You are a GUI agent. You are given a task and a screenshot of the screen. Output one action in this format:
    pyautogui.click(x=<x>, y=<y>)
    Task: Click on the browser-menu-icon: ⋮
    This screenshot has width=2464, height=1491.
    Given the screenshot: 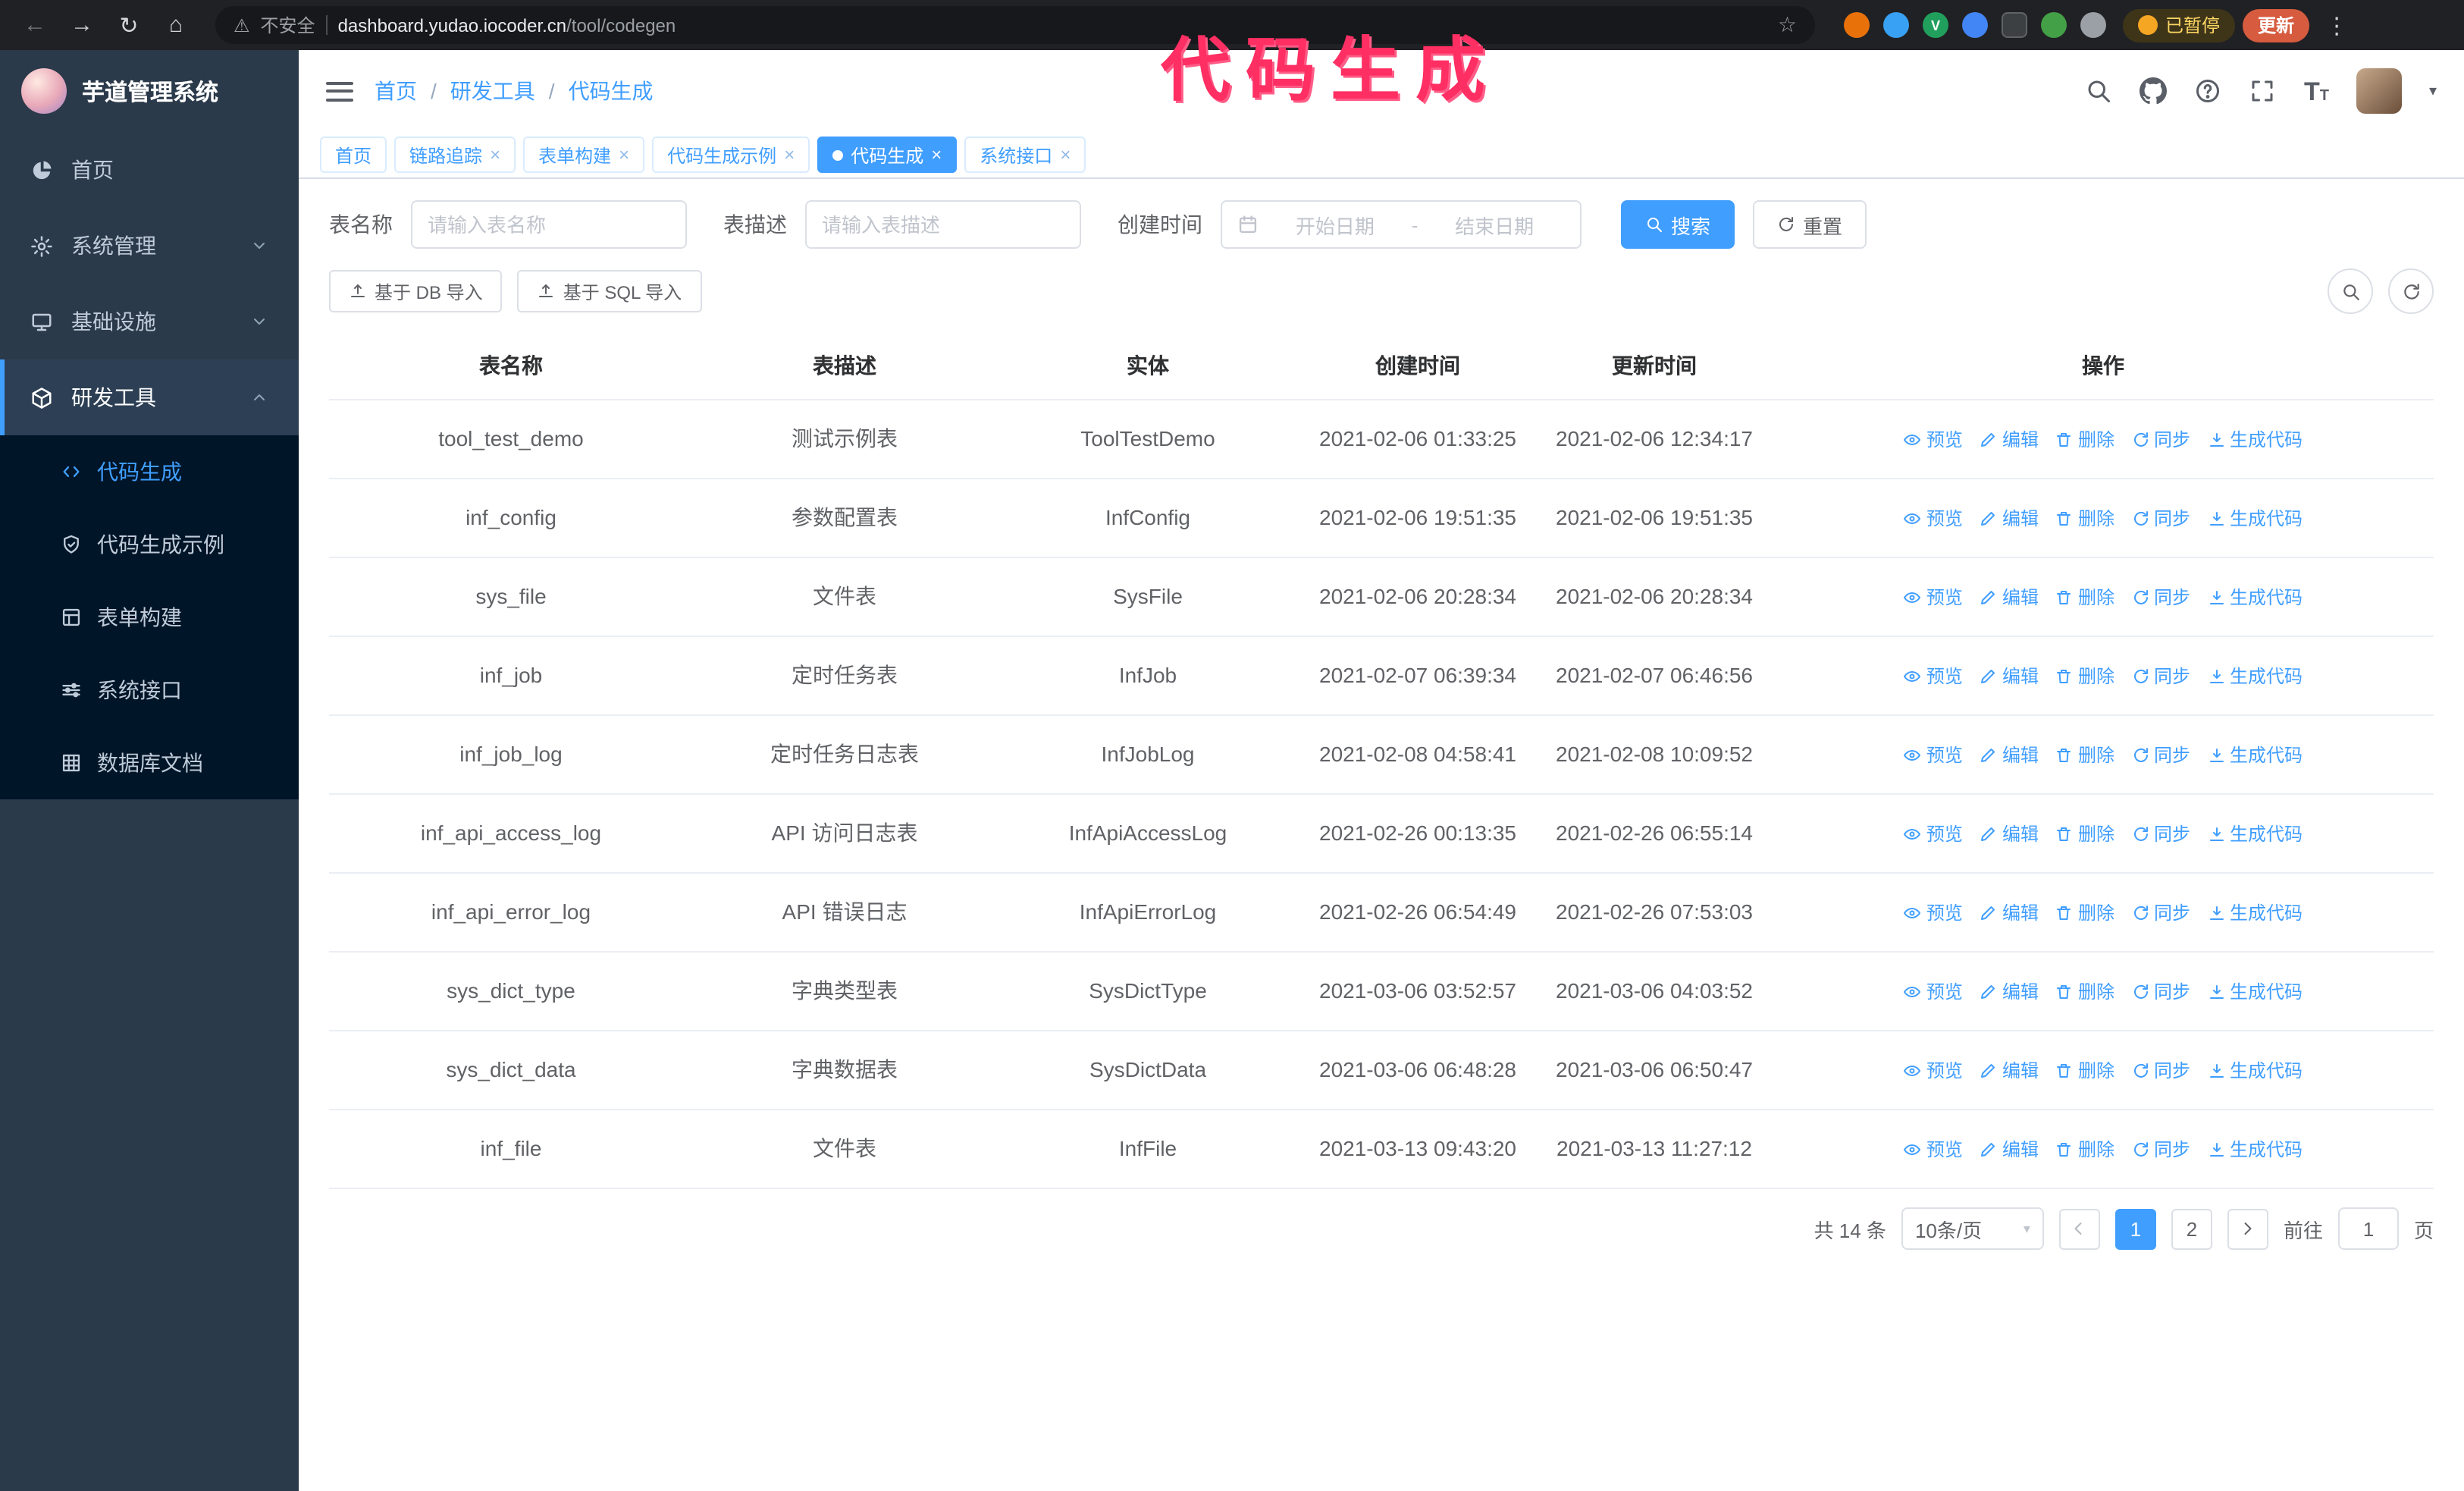 What is the action you would take?
    pyautogui.click(x=2337, y=25)
    